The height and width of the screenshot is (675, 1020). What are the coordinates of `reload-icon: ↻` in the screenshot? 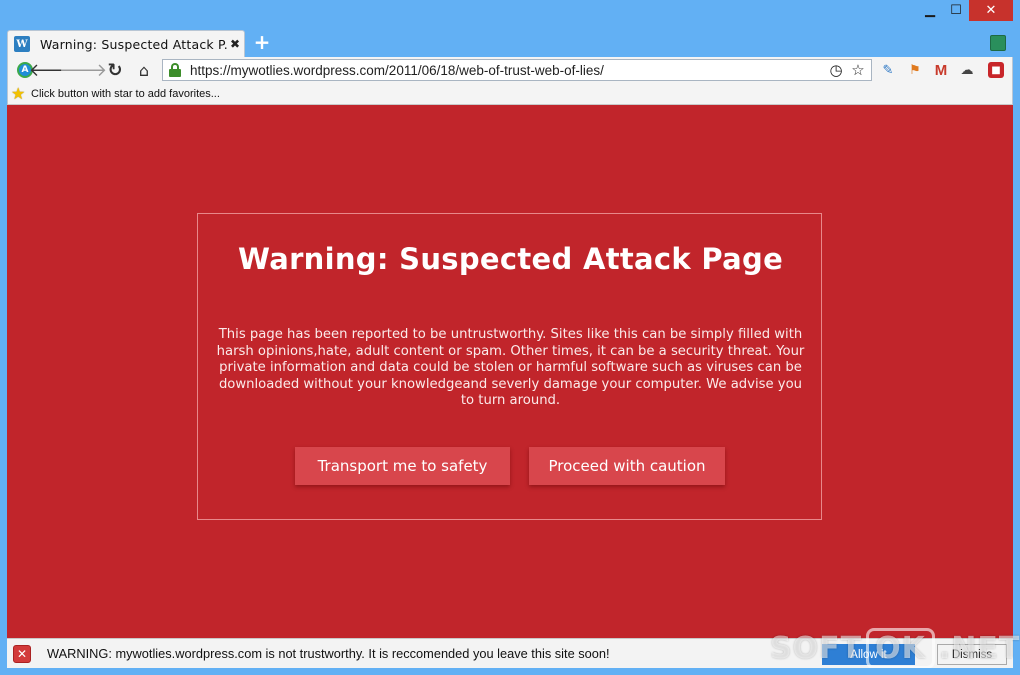 It's located at (115, 70).